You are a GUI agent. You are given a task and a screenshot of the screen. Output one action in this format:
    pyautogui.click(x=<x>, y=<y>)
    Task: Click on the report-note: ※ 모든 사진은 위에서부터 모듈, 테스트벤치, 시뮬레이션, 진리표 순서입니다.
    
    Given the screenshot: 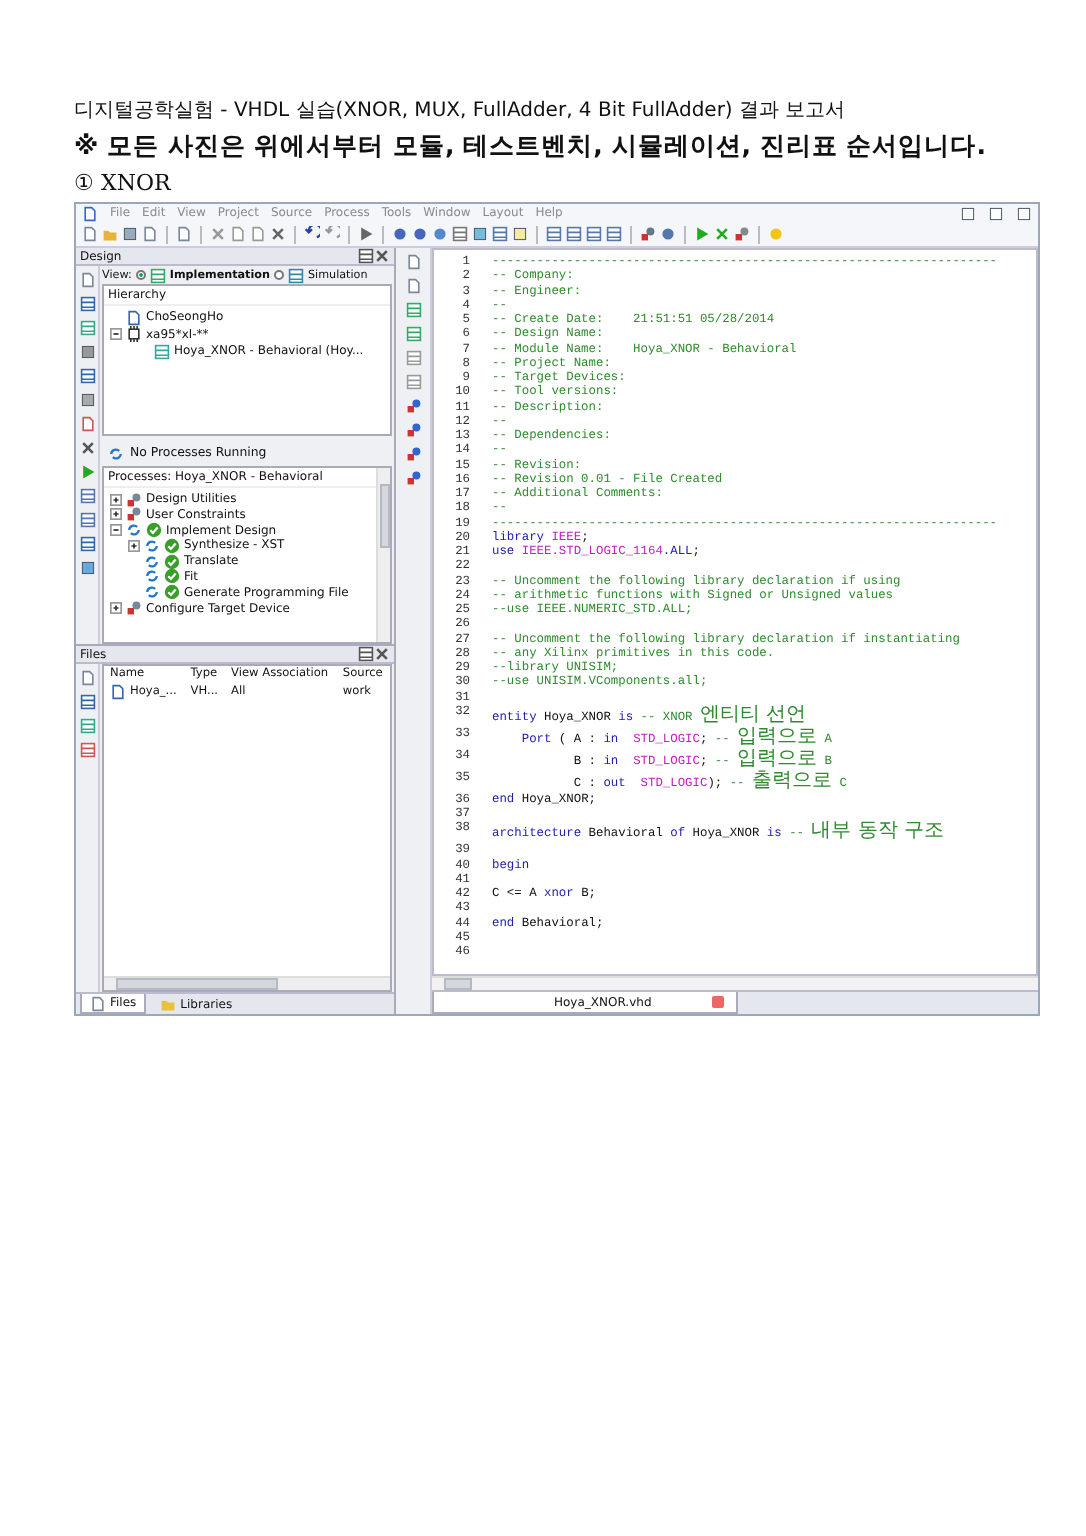 What is the action you would take?
    pyautogui.click(x=531, y=147)
    